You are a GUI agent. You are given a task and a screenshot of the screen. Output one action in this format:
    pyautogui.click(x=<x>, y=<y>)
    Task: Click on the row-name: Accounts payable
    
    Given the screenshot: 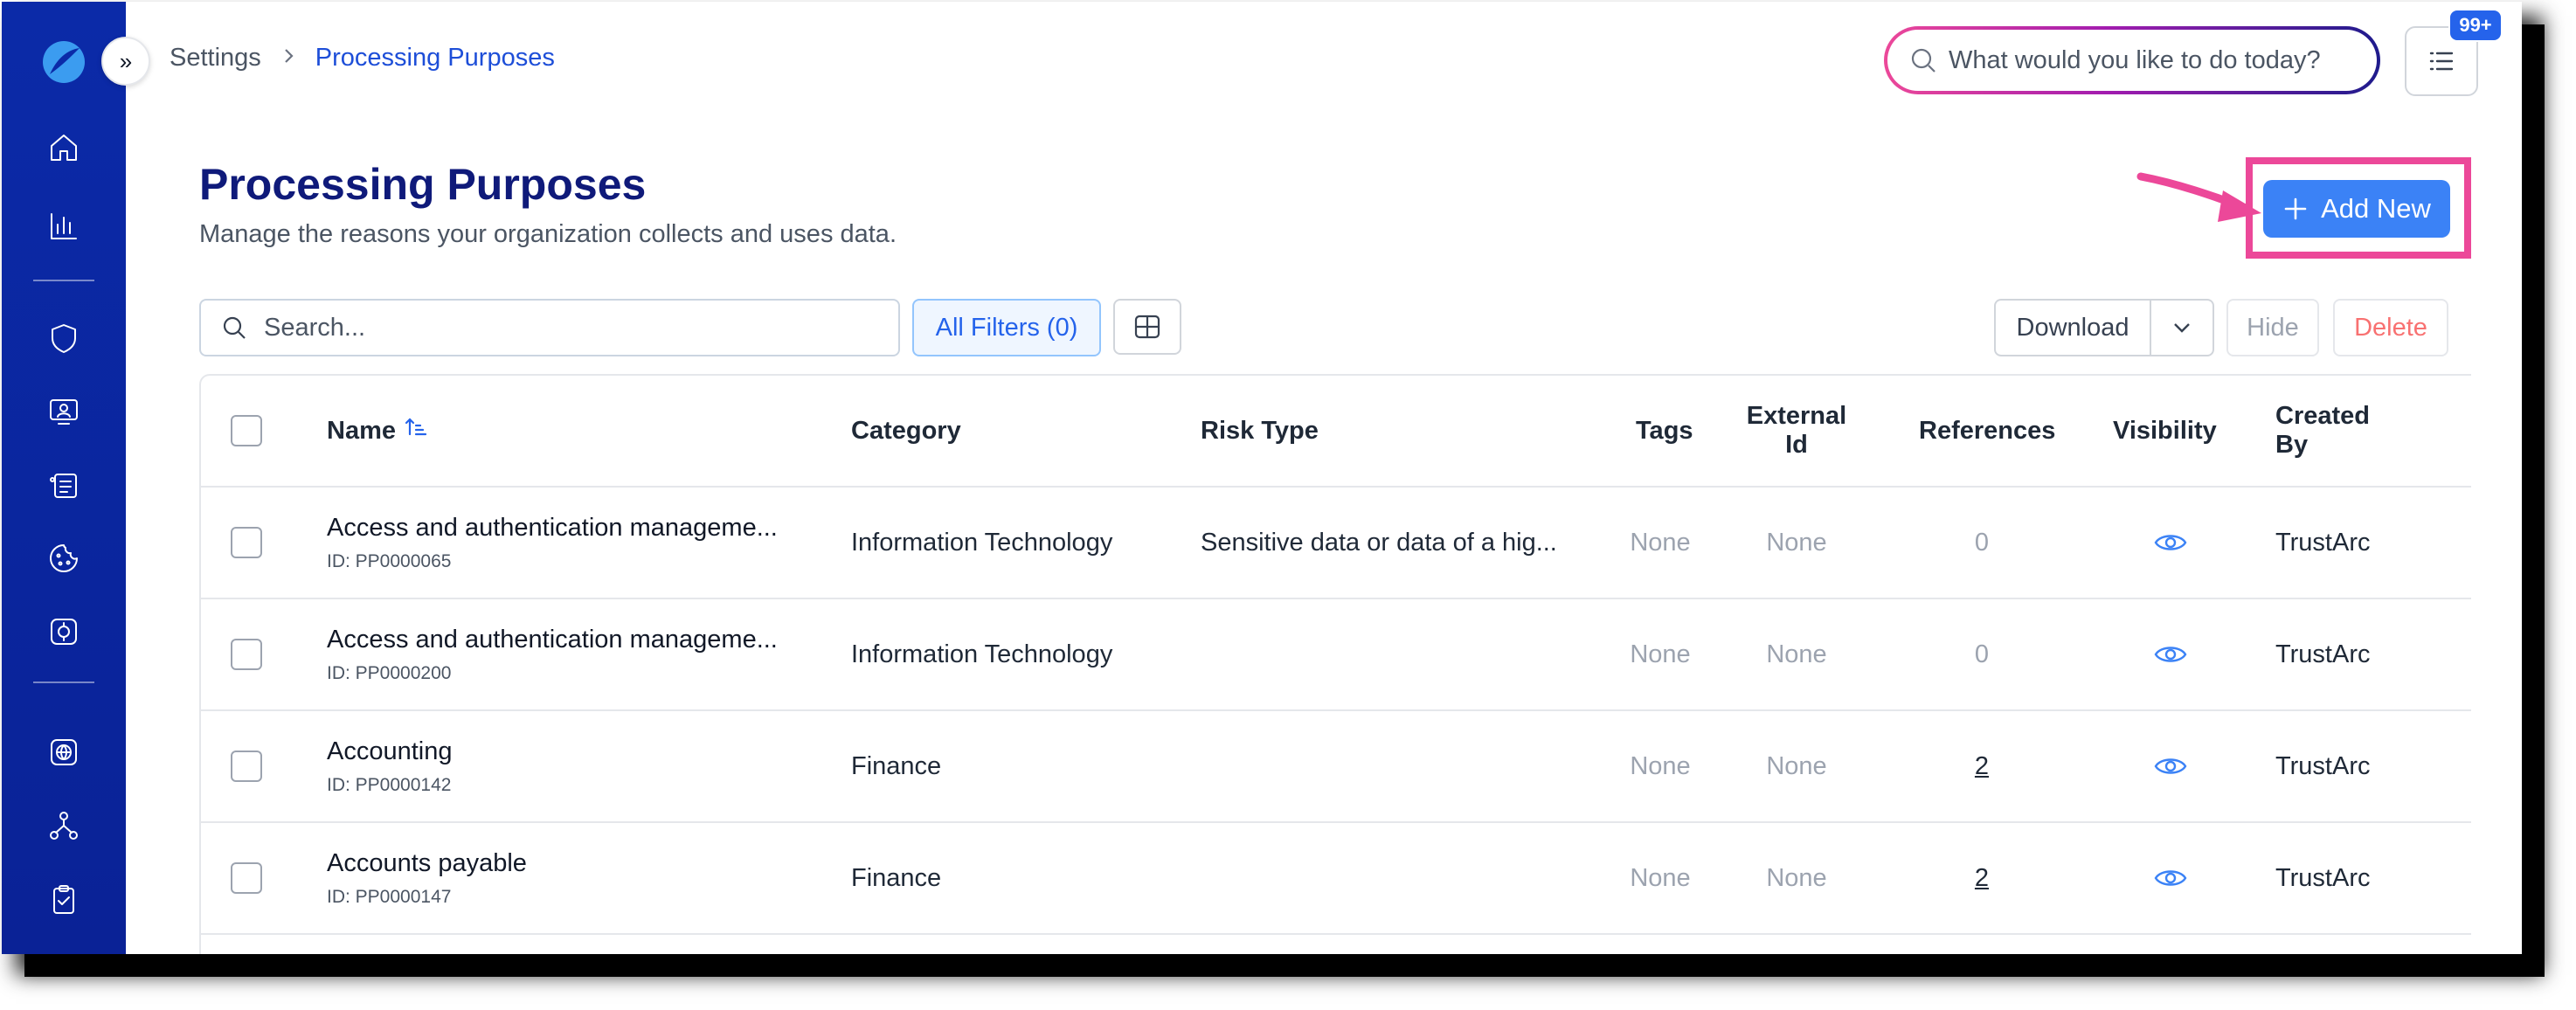 What is the action you would take?
    pyautogui.click(x=427, y=863)
    